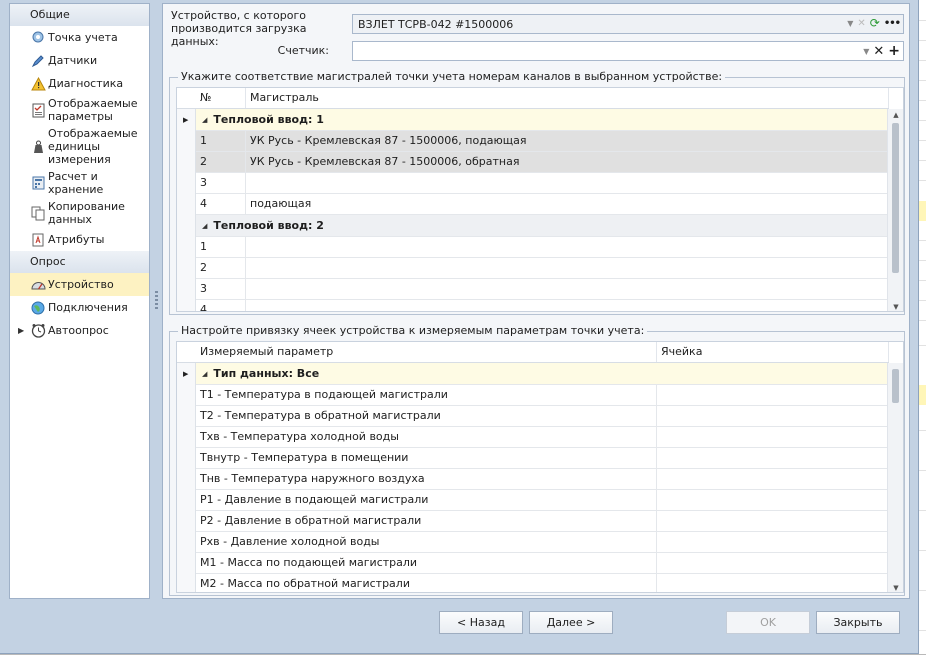  What do you see at coordinates (76, 183) in the screenshot?
I see `nav-item-label: Расчет и хранение` at bounding box center [76, 183].